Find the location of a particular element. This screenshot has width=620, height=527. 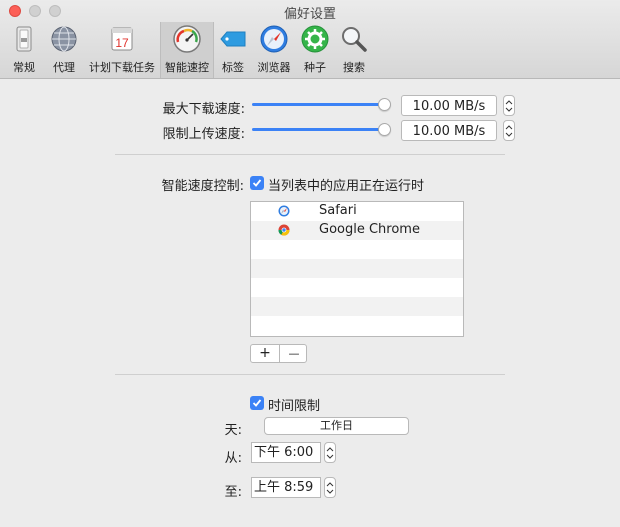

tab-smart-speed-label: 智能速控 is located at coordinates (187, 67).